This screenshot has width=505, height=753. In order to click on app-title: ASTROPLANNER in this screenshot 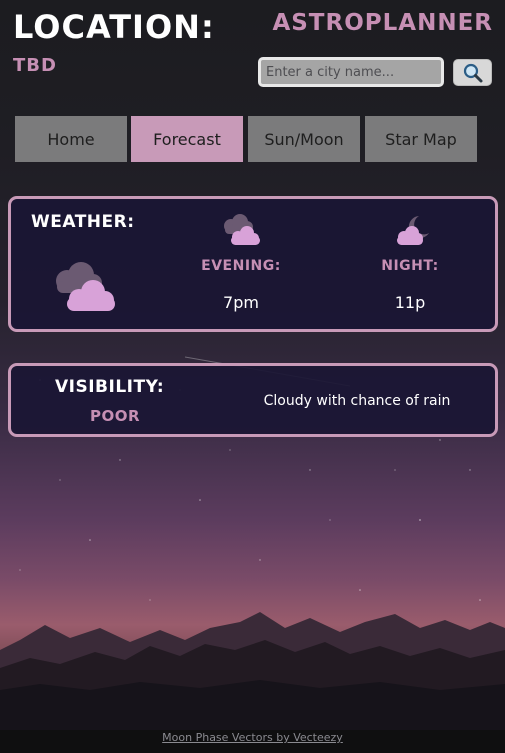, I will do `click(382, 23)`.